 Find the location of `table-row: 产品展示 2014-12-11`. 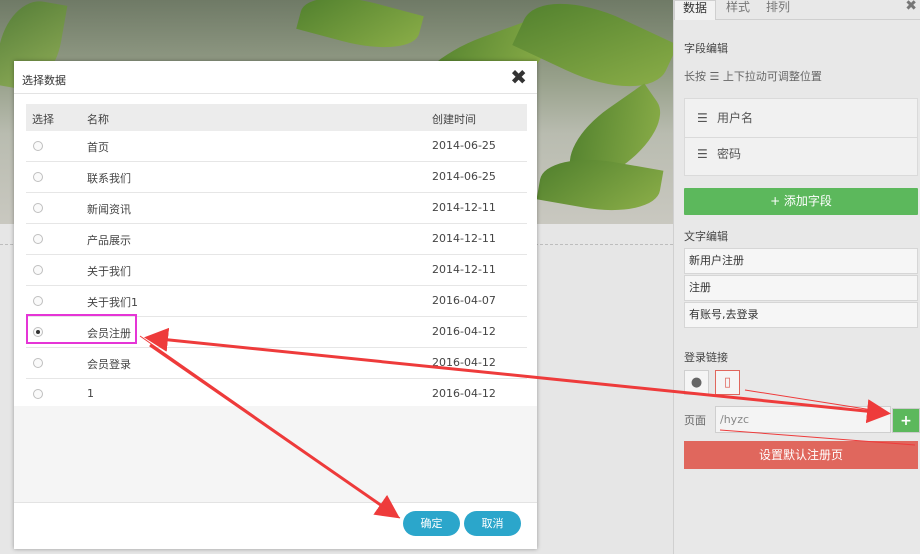

table-row: 产品展示 2014-12-11 is located at coordinates (276, 239).